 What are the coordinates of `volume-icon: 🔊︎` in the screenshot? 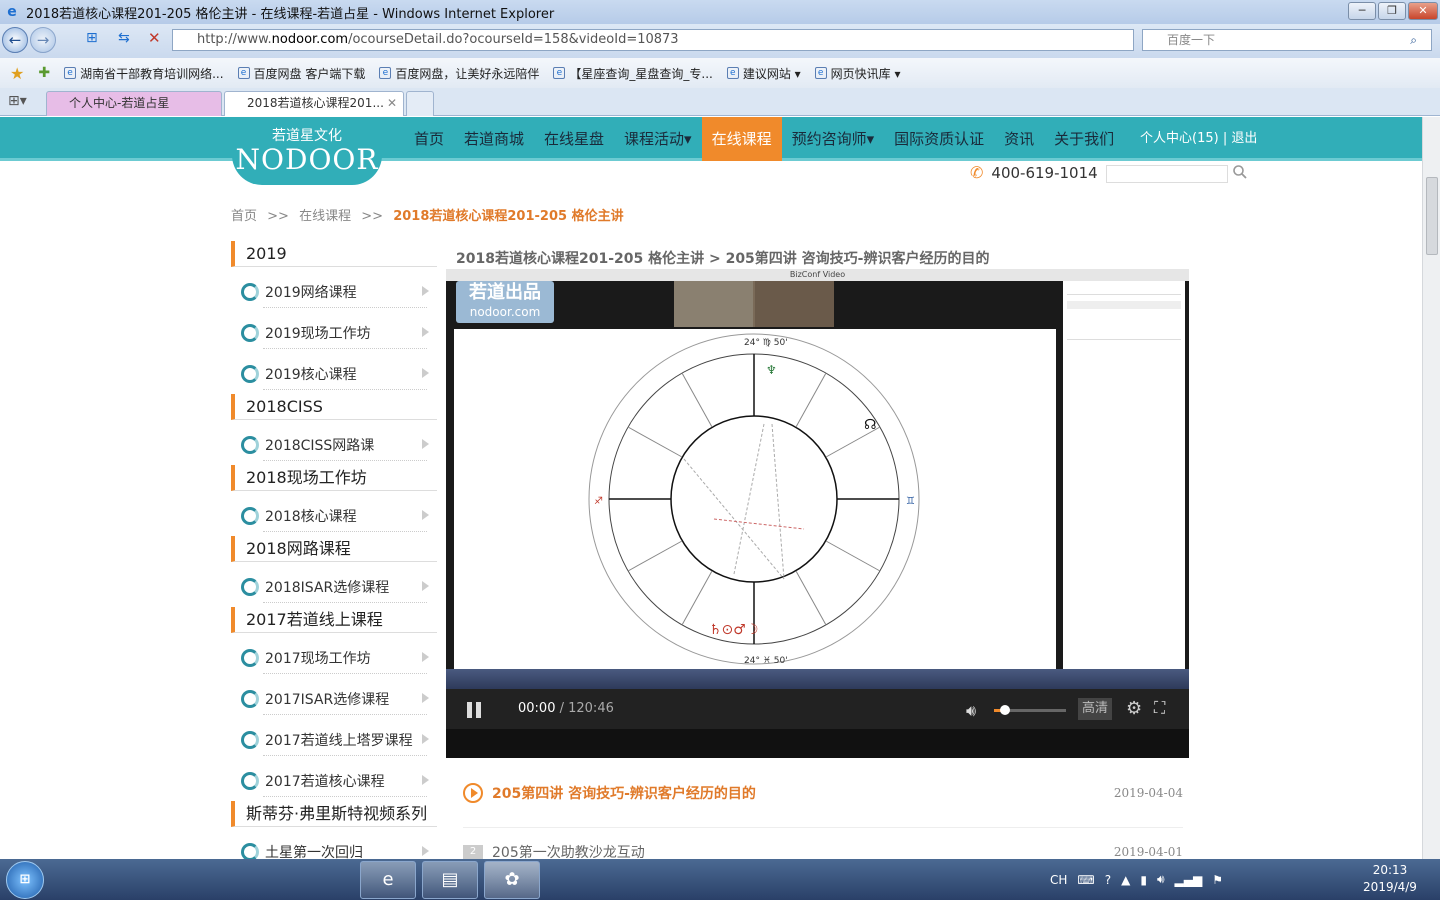 It's located at (971, 711).